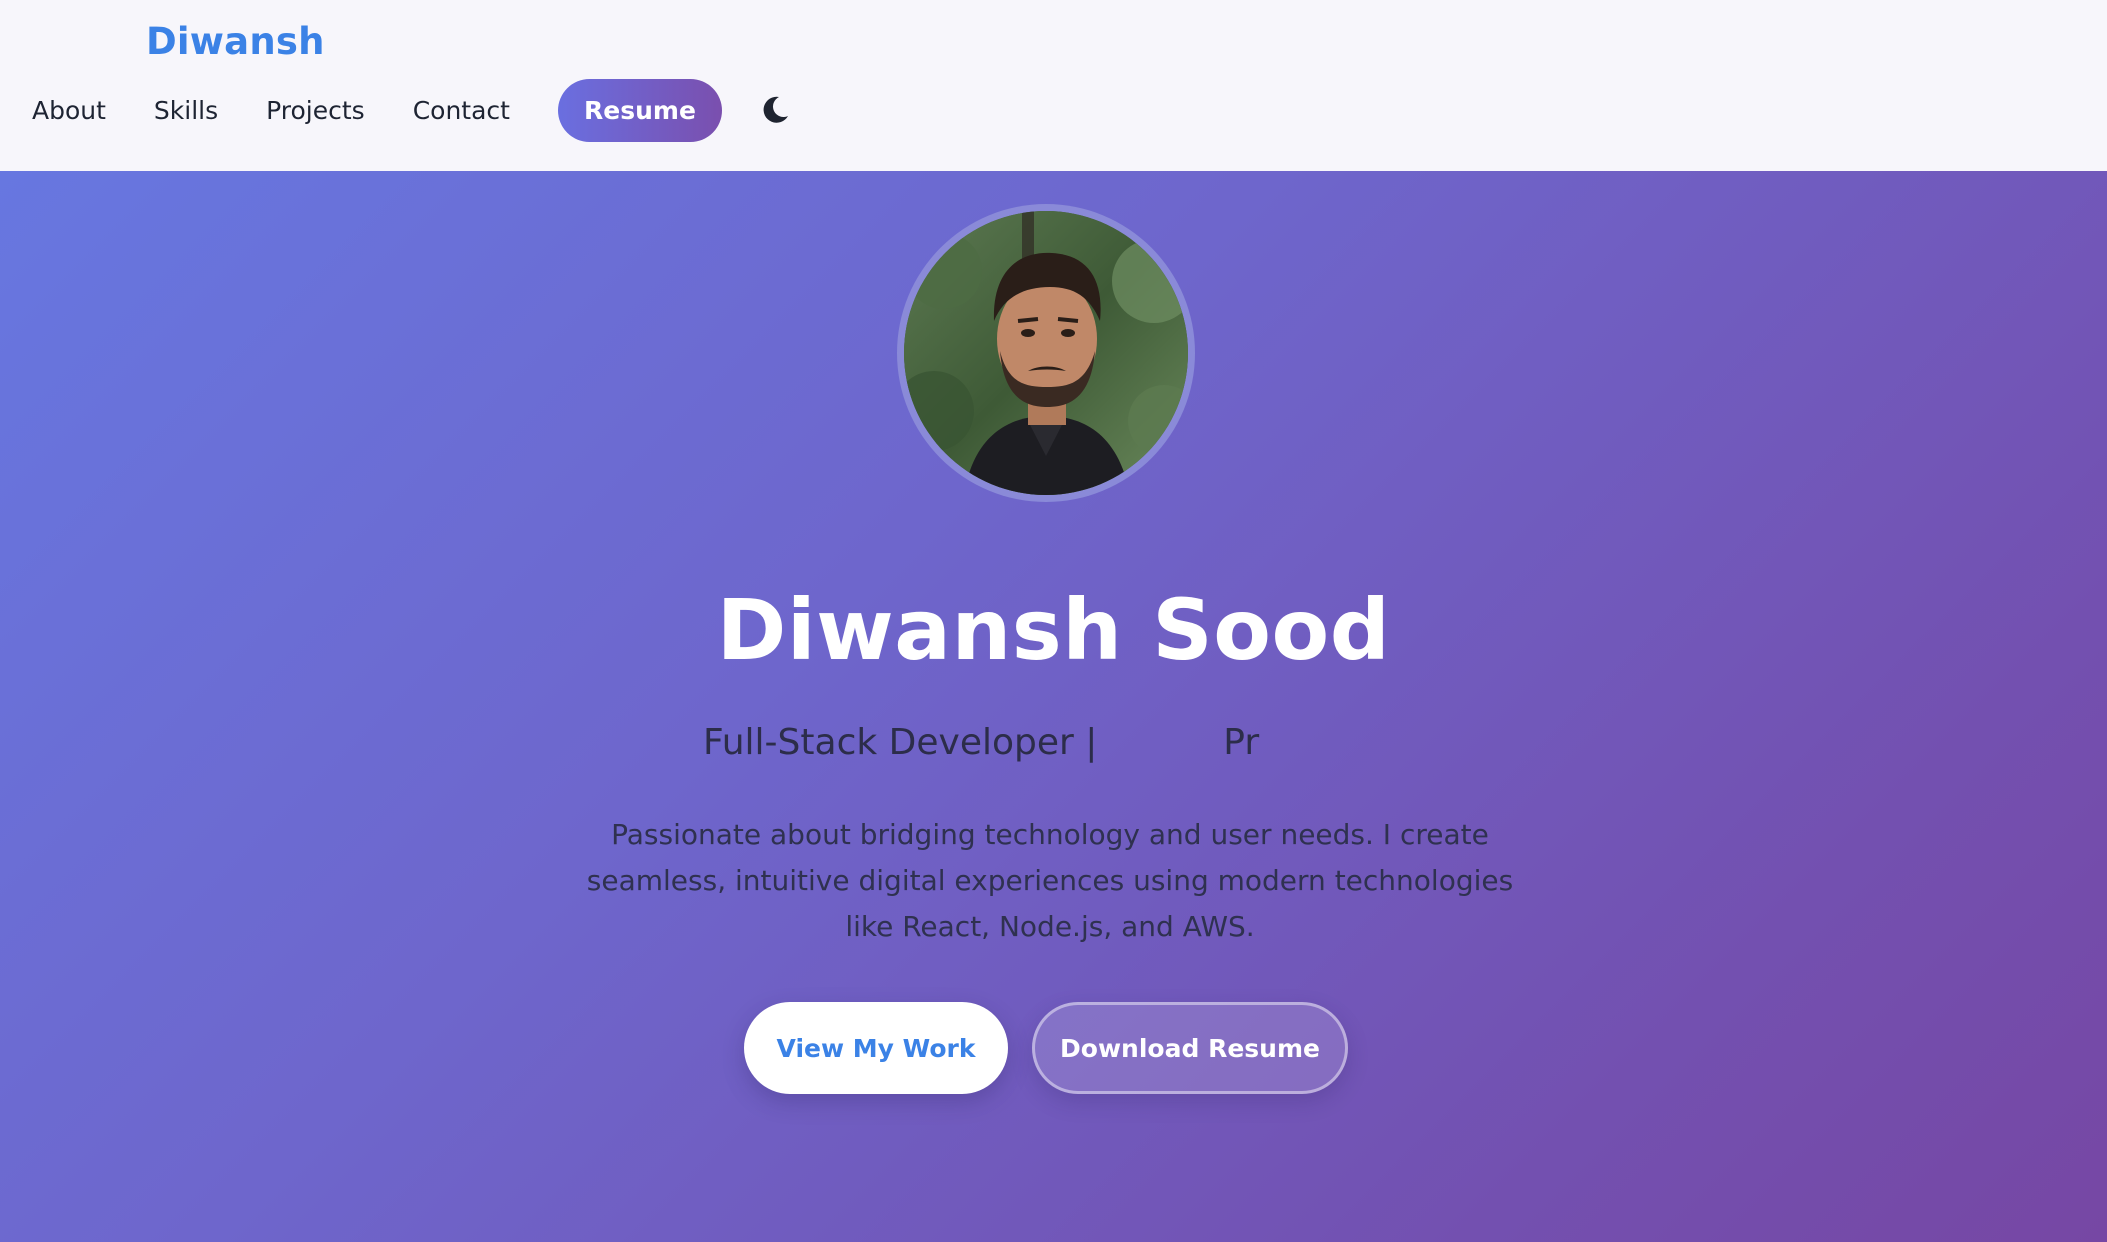  Describe the element at coordinates (69, 110) in the screenshot. I see `nav-link-about: About` at that location.